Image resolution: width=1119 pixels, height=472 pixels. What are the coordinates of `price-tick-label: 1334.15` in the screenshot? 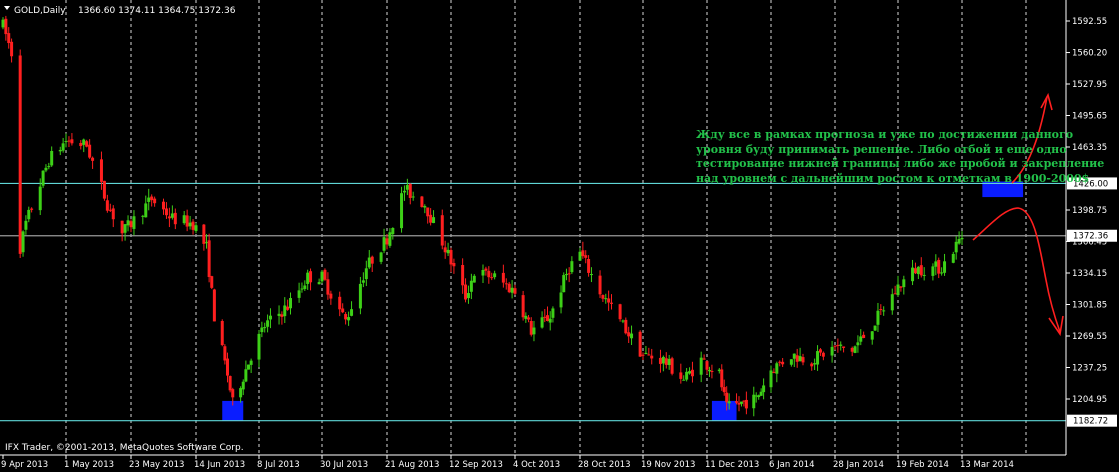 It's located at (1089, 274).